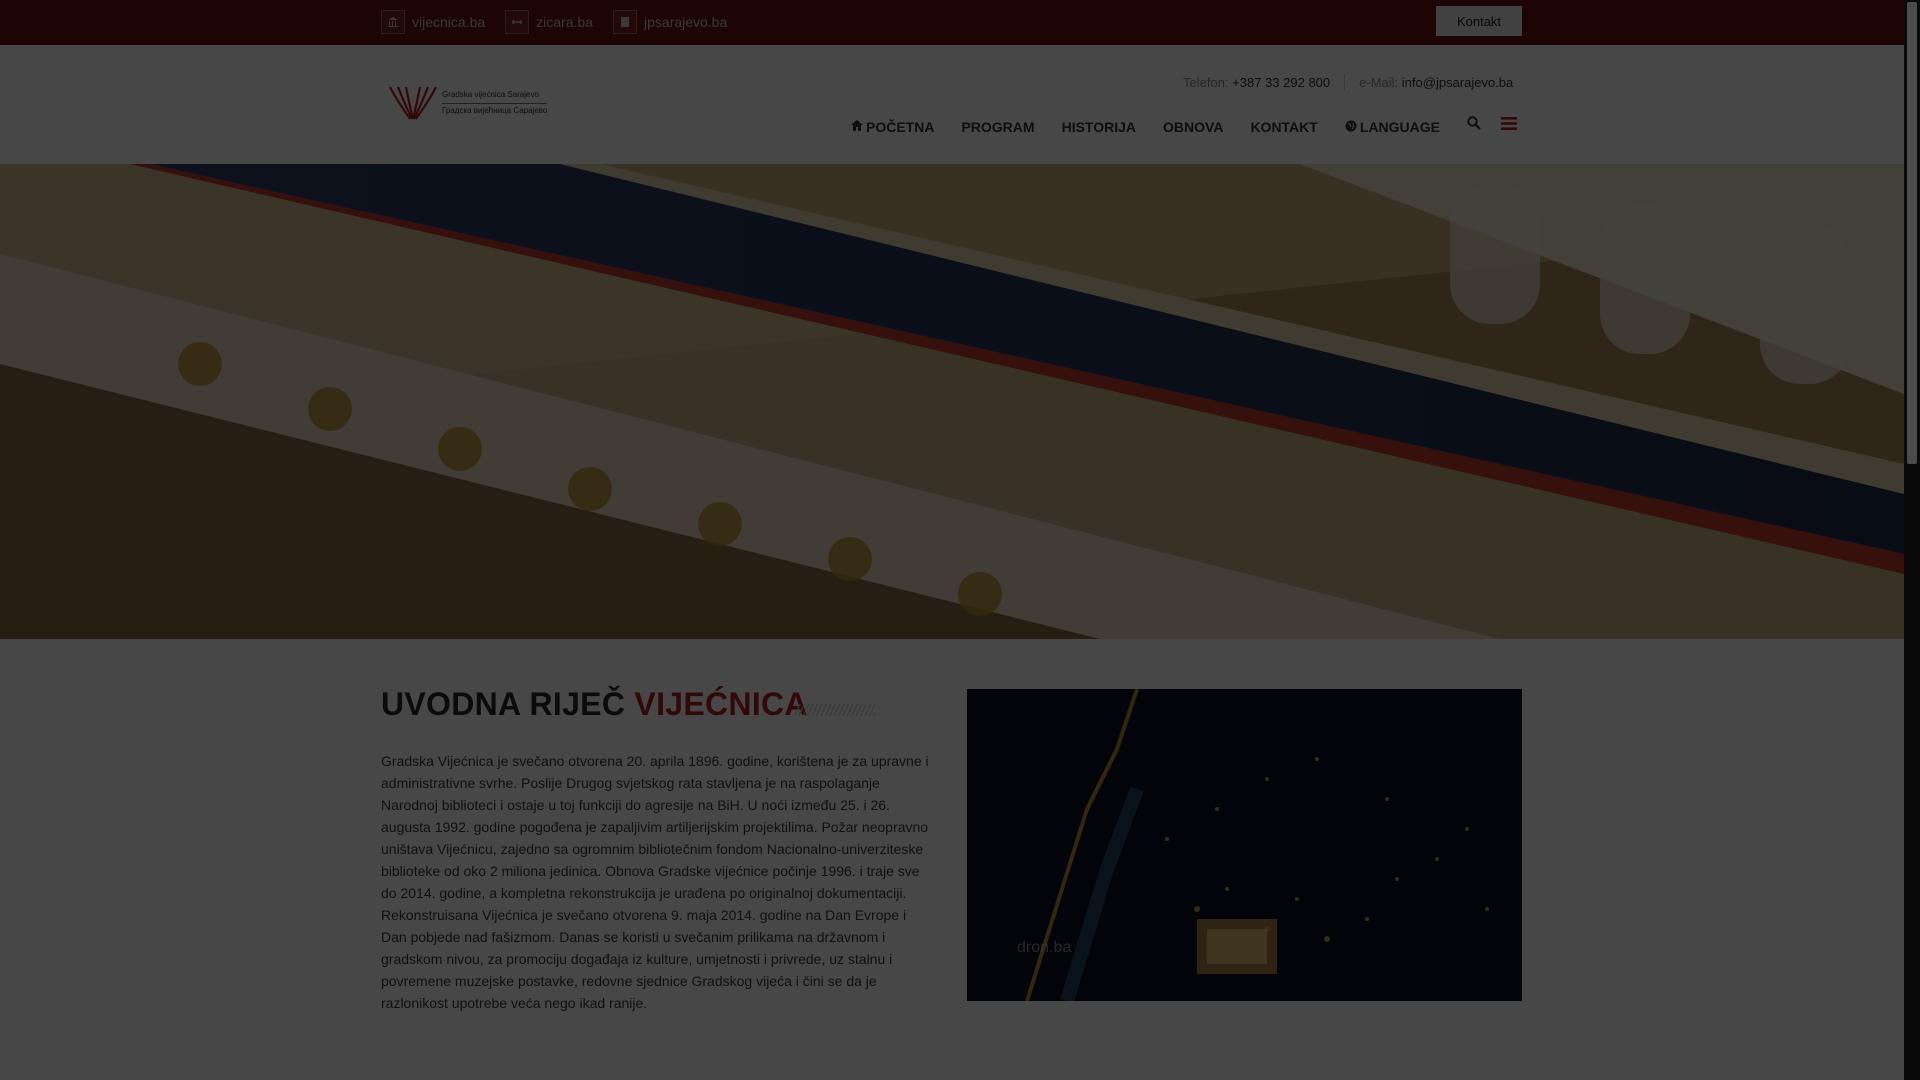 This screenshot has width=1920, height=1080. I want to click on logo-line-cyrillic: Градска вијећница Сарајево, so click(495, 110).